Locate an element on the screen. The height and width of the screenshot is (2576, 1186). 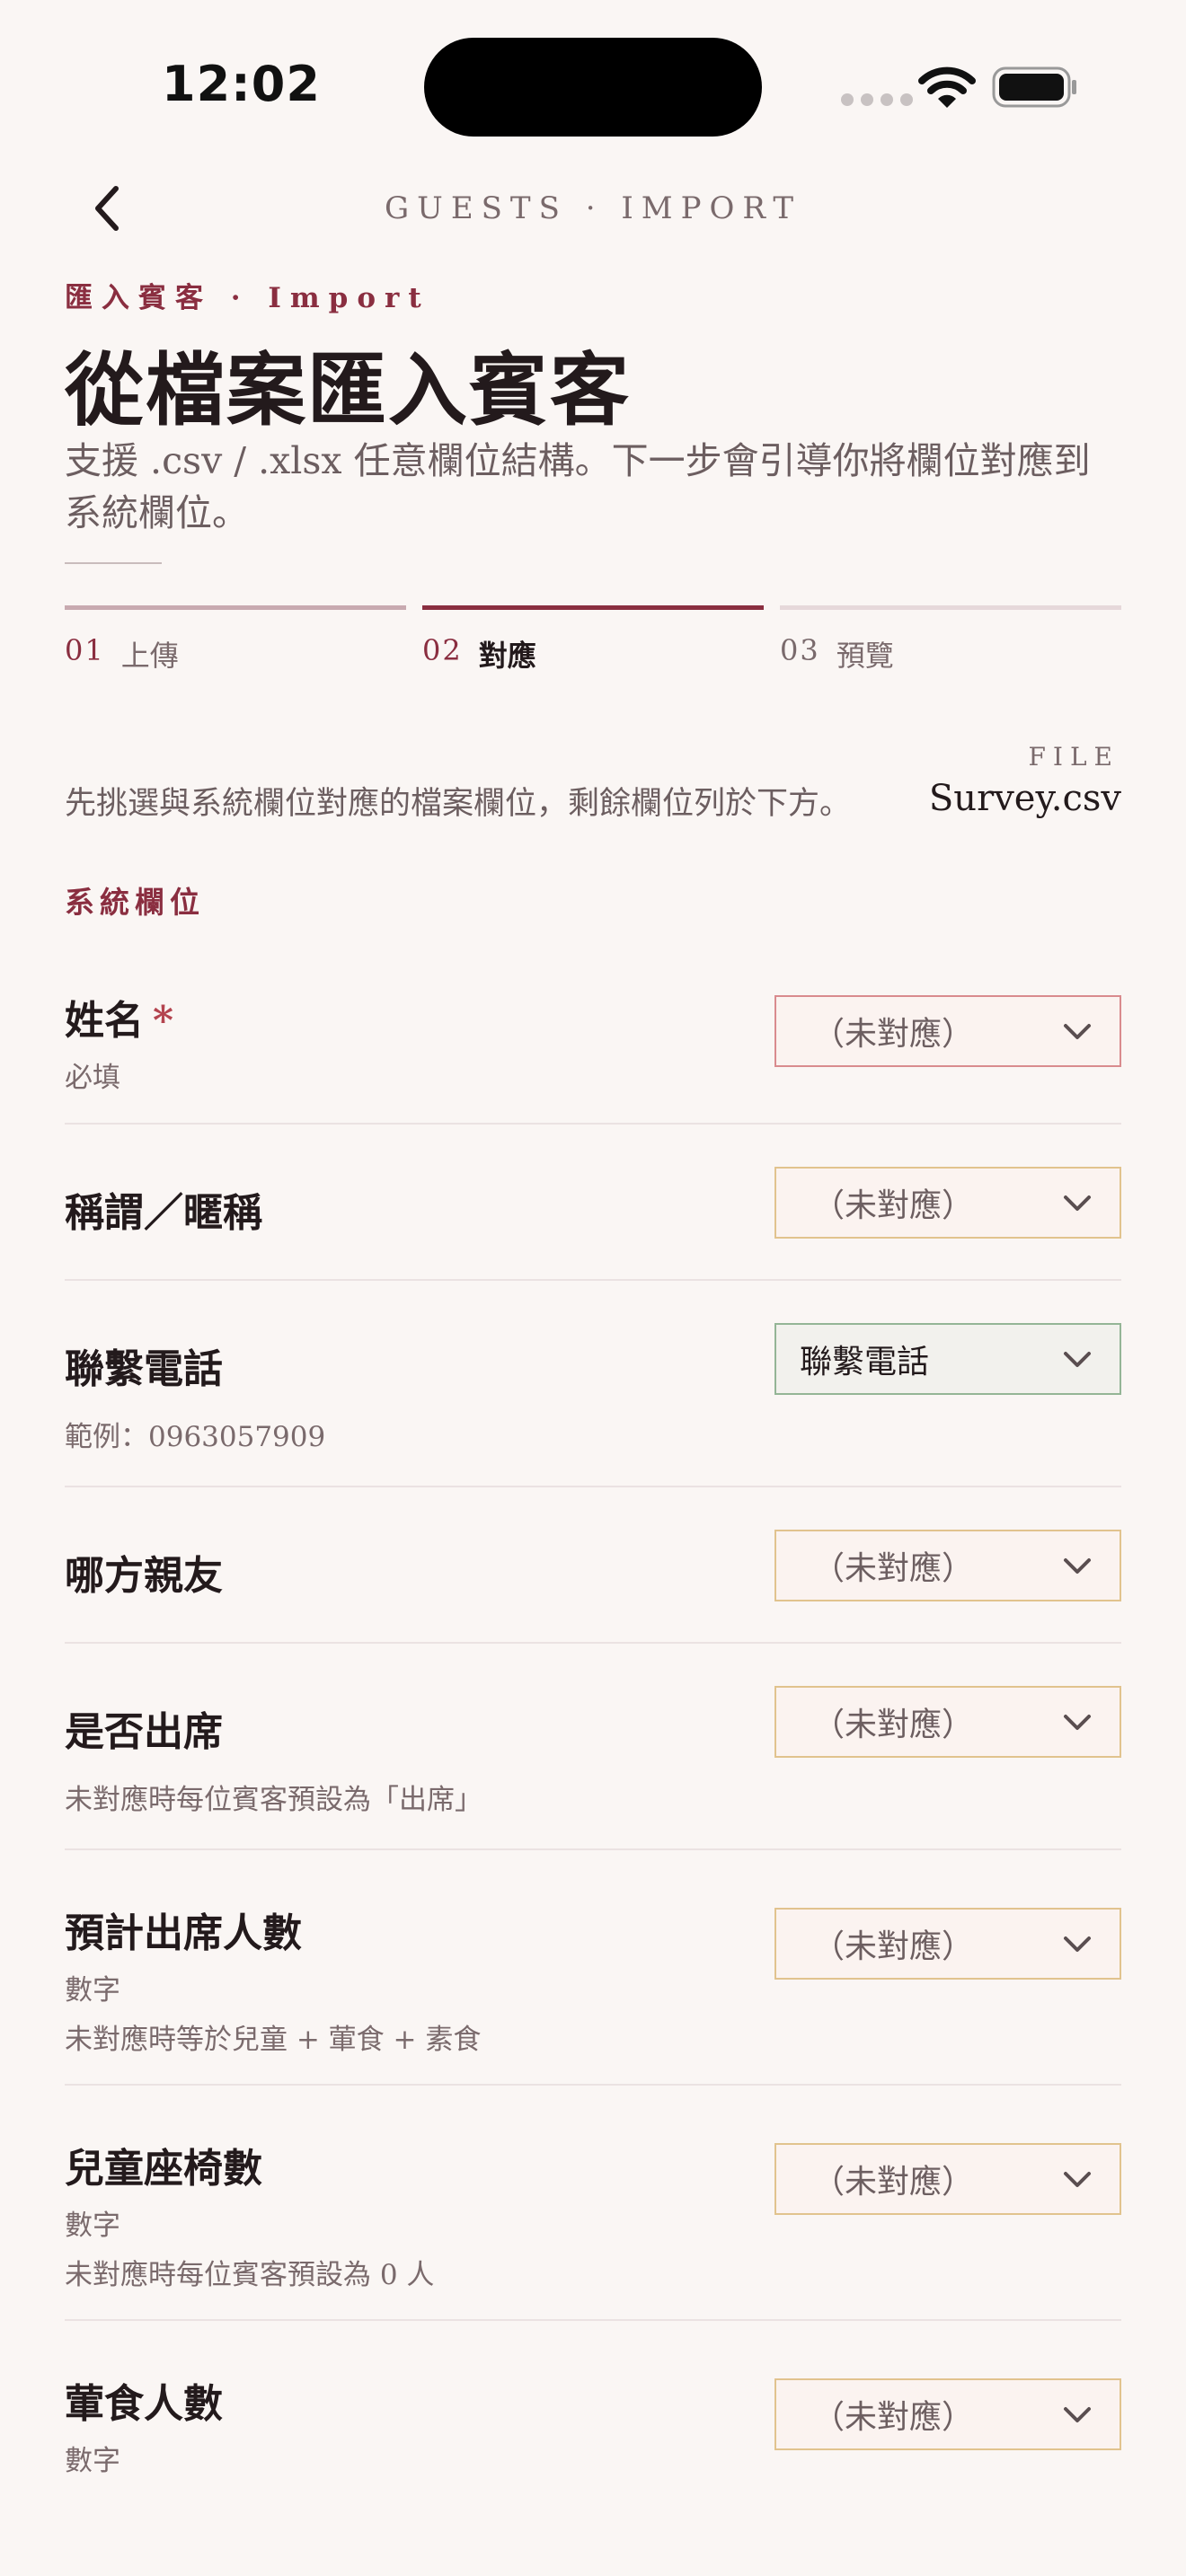
field-label: 姓名 is located at coordinates (104, 1021).